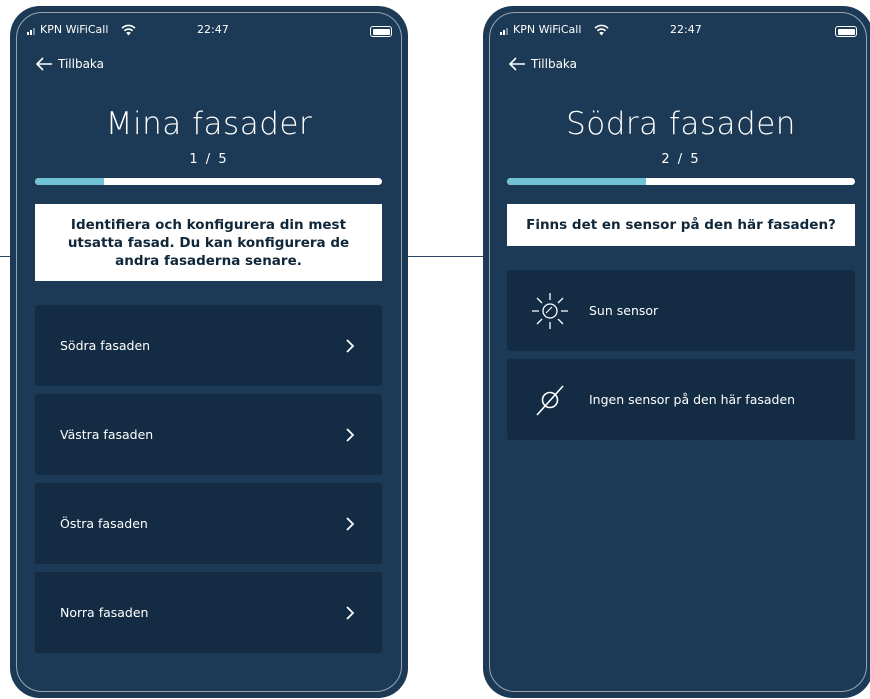 This screenshot has height=699, width=870. Describe the element at coordinates (208, 345) in the screenshot. I see `facade-option-sodra: Södra fasaden` at that location.